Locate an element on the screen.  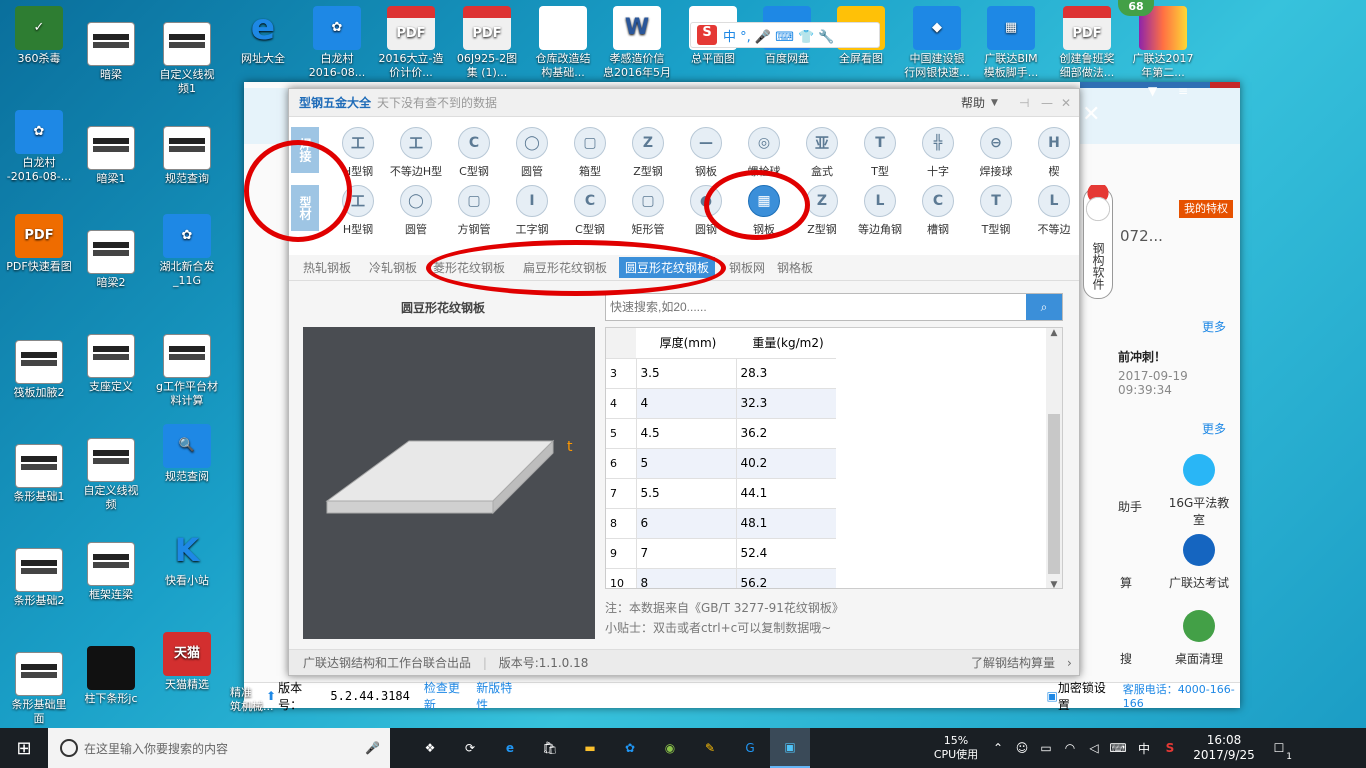
volume-icon: ◁ is located at coordinates (1094, 748).